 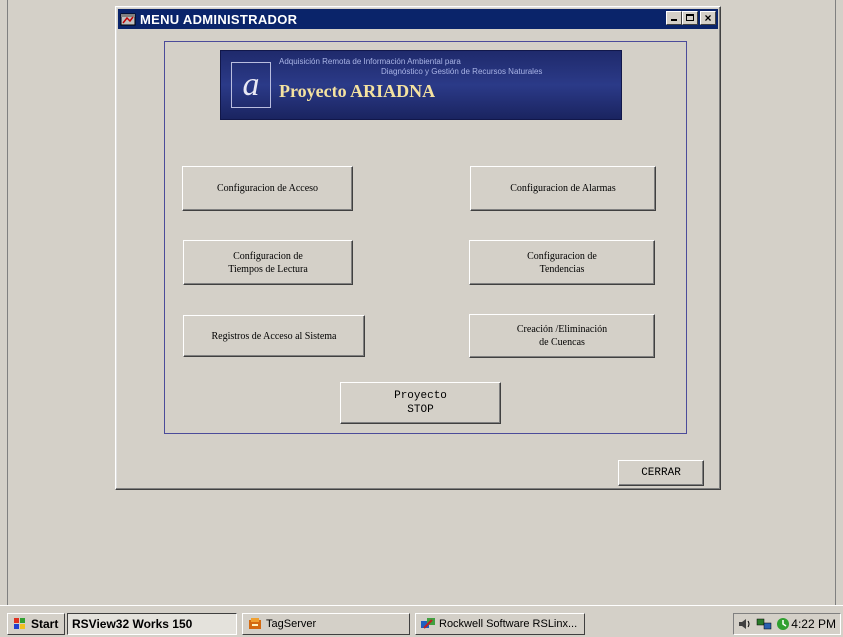 I want to click on config-tiempos-button: Configuracion de Tiempos de Lectura, so click(x=268, y=262).